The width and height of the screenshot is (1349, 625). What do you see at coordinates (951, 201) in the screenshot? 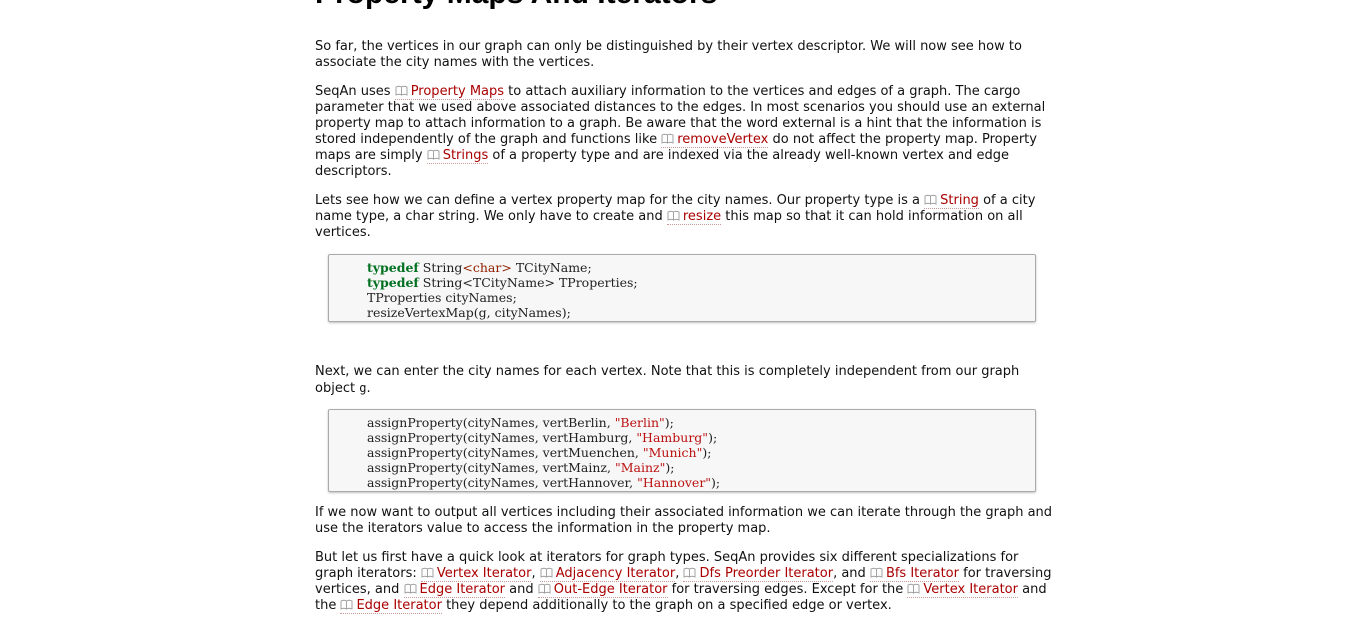
I see `string-link: String` at bounding box center [951, 201].